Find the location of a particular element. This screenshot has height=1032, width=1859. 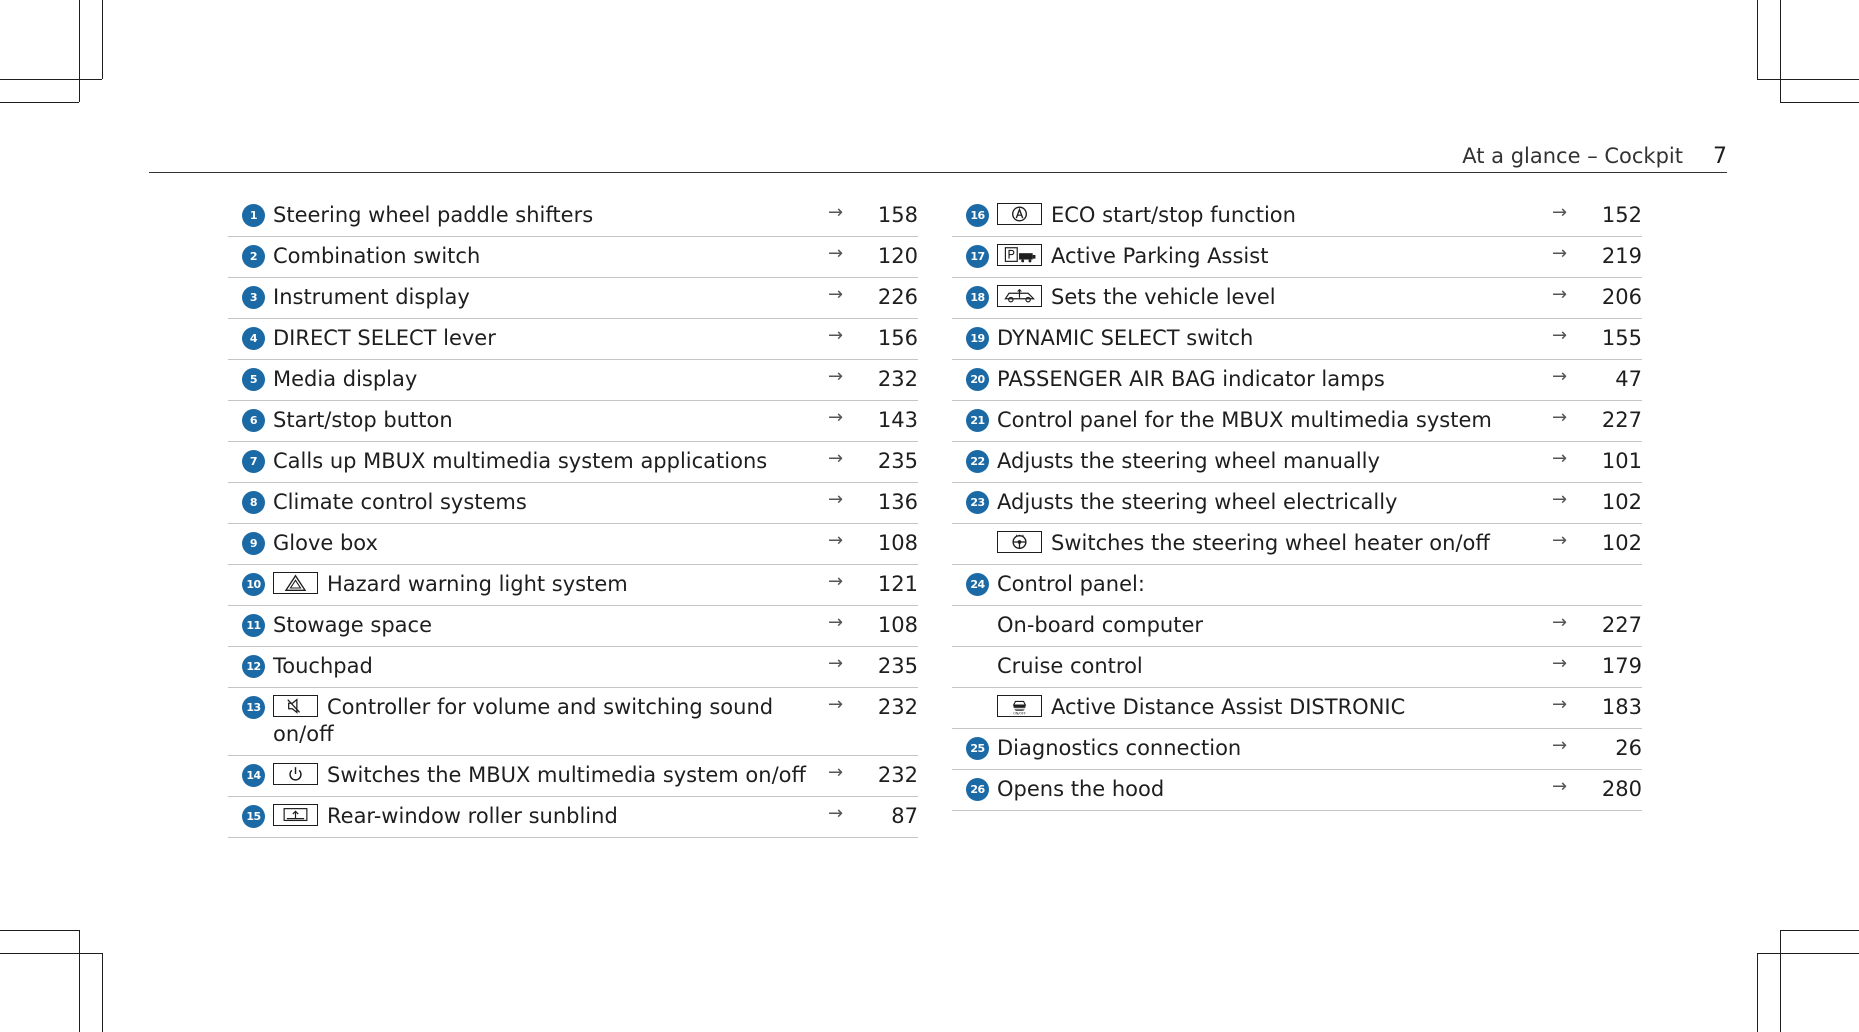

item-number-badge: 6 is located at coordinates (253, 420).